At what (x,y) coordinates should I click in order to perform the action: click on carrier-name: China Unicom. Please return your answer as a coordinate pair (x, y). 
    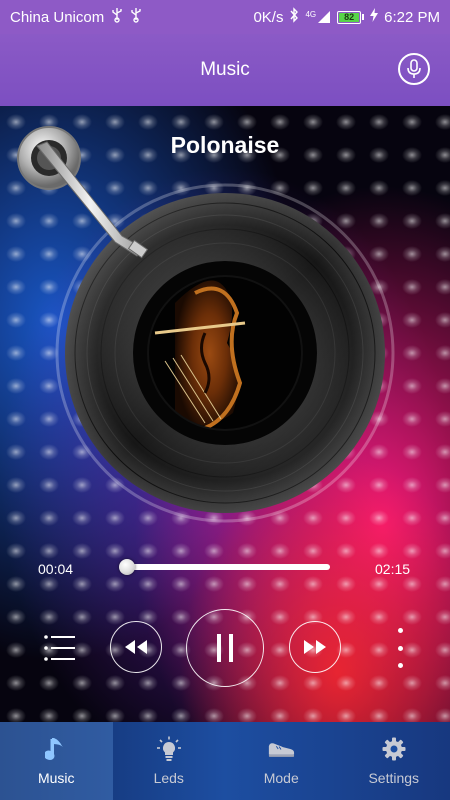
    Looking at the image, I should click on (57, 17).